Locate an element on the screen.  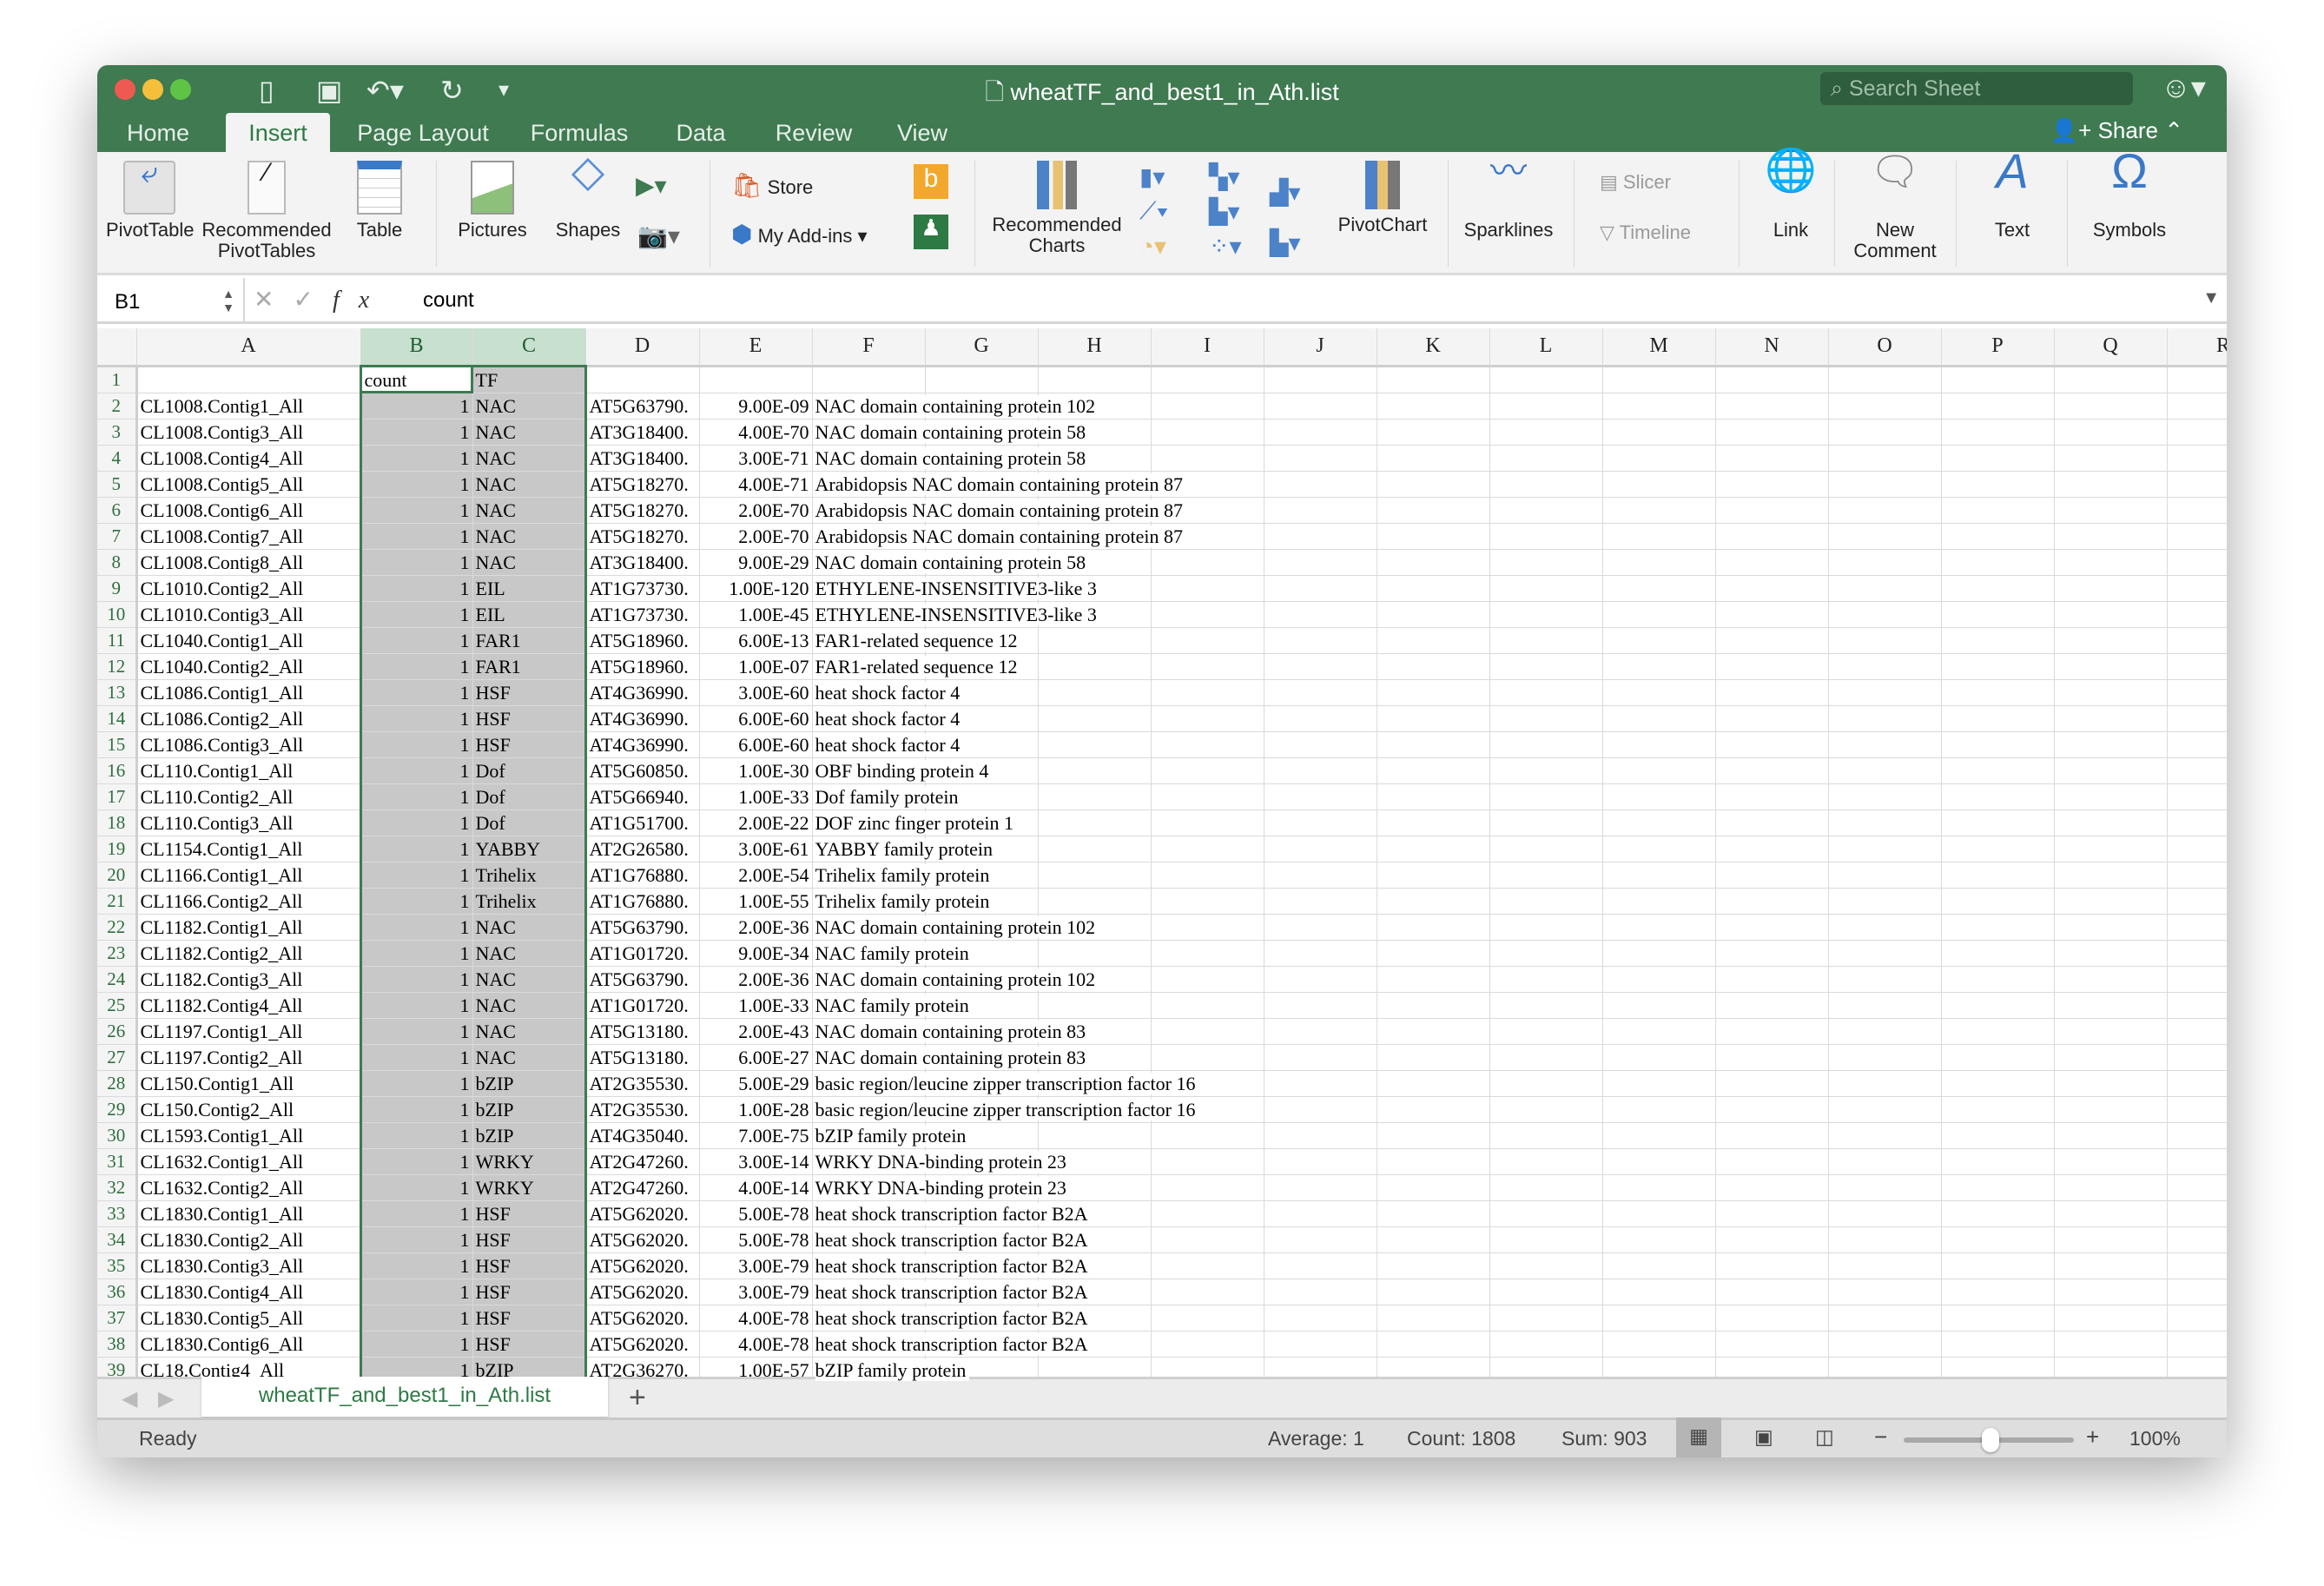
cell-I20 is located at coordinates (1207, 876).